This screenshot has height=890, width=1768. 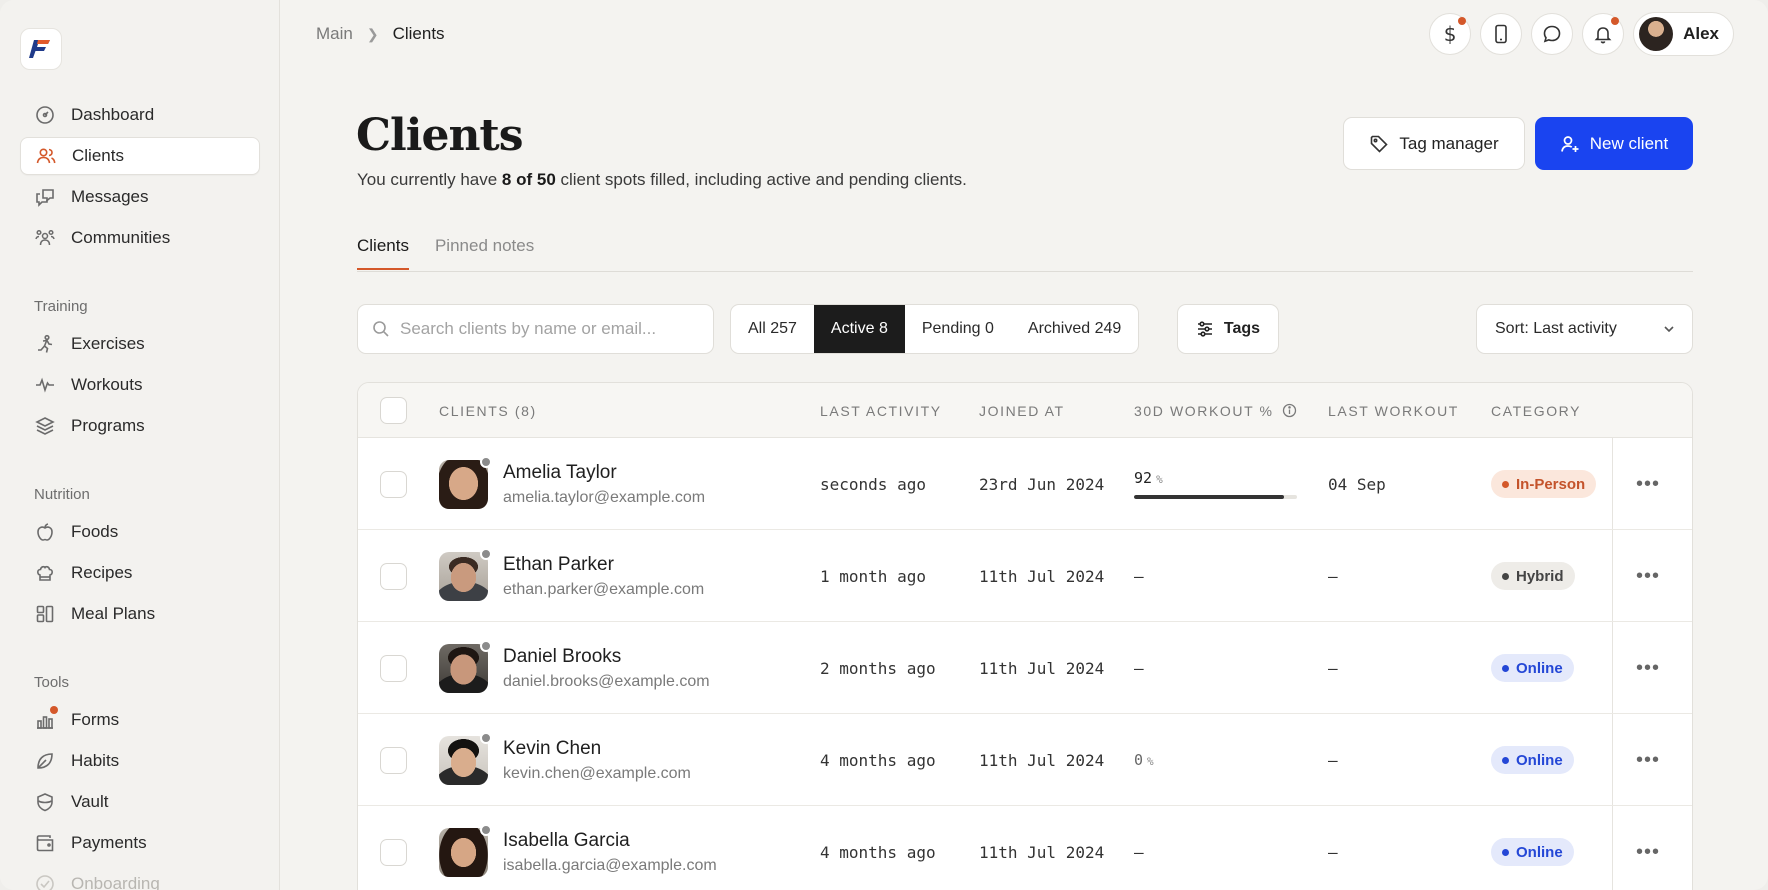 I want to click on search-input, so click(x=545, y=329).